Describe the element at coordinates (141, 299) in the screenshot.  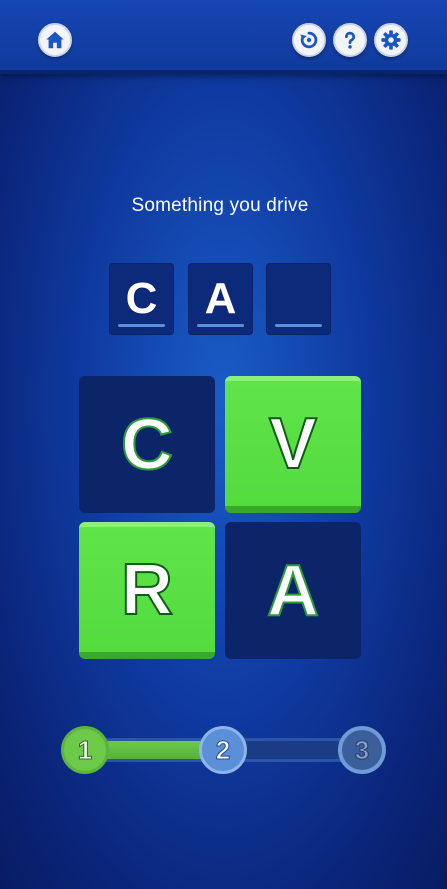
I see `answer-slot: C` at that location.